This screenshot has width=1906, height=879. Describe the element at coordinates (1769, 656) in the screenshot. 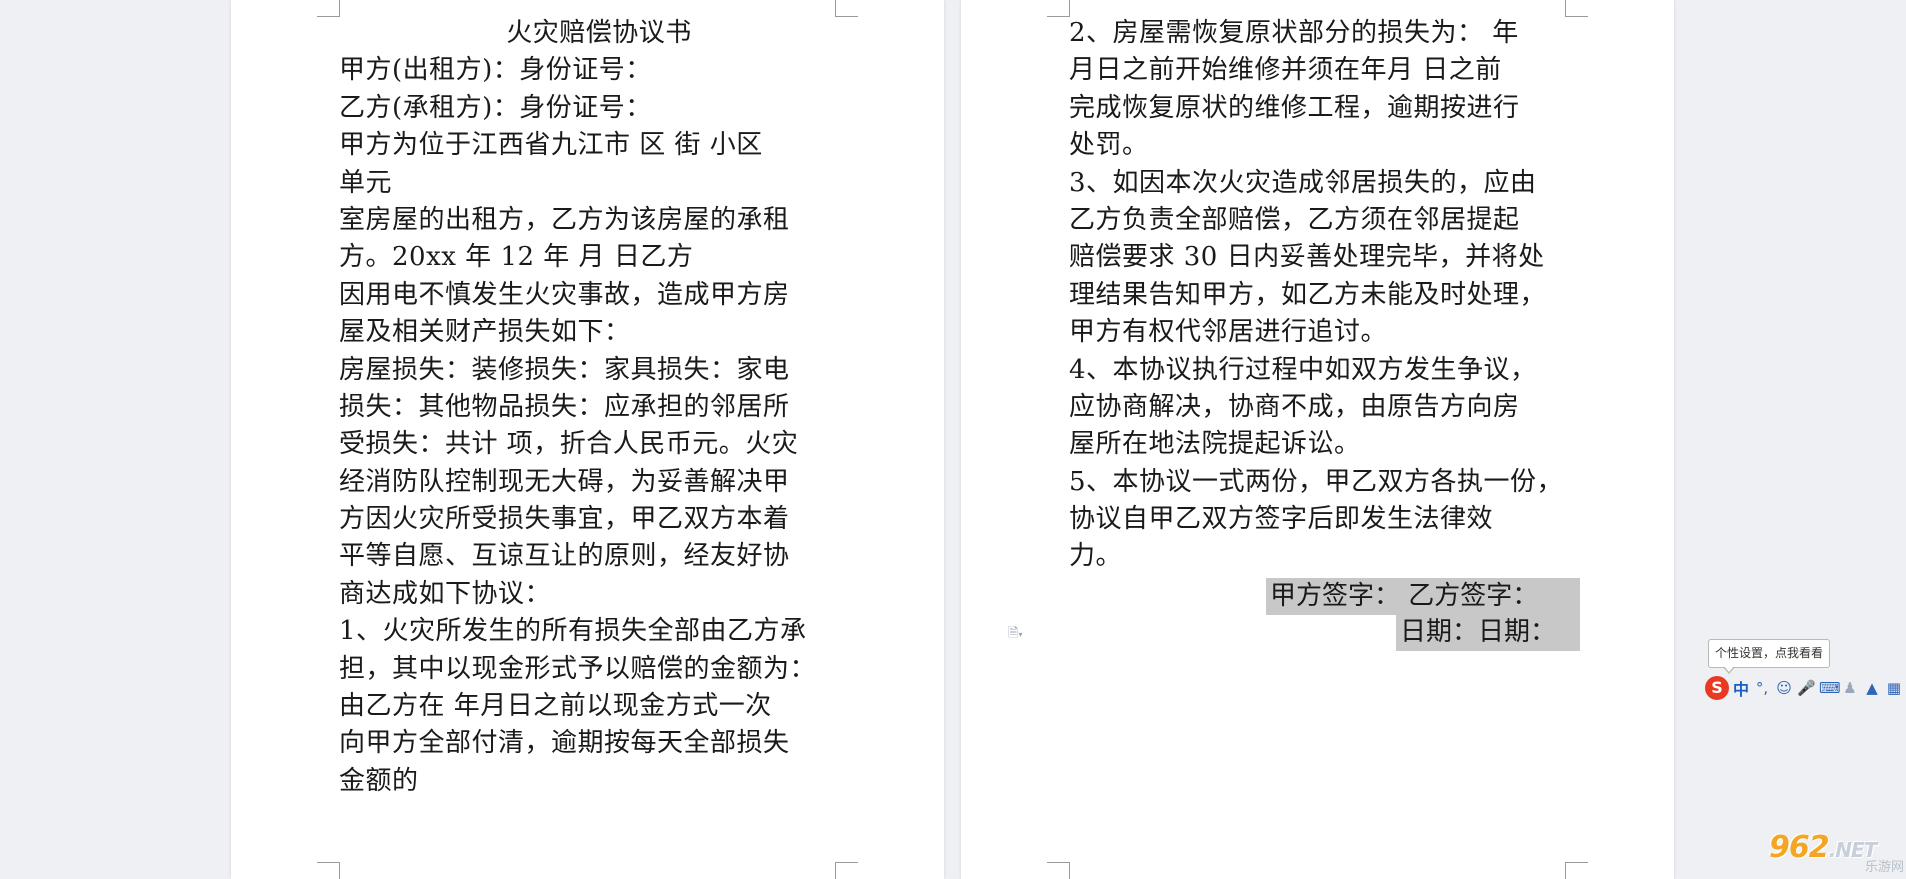

I see `ime-tooltip: 个性设置，点我看看` at that location.